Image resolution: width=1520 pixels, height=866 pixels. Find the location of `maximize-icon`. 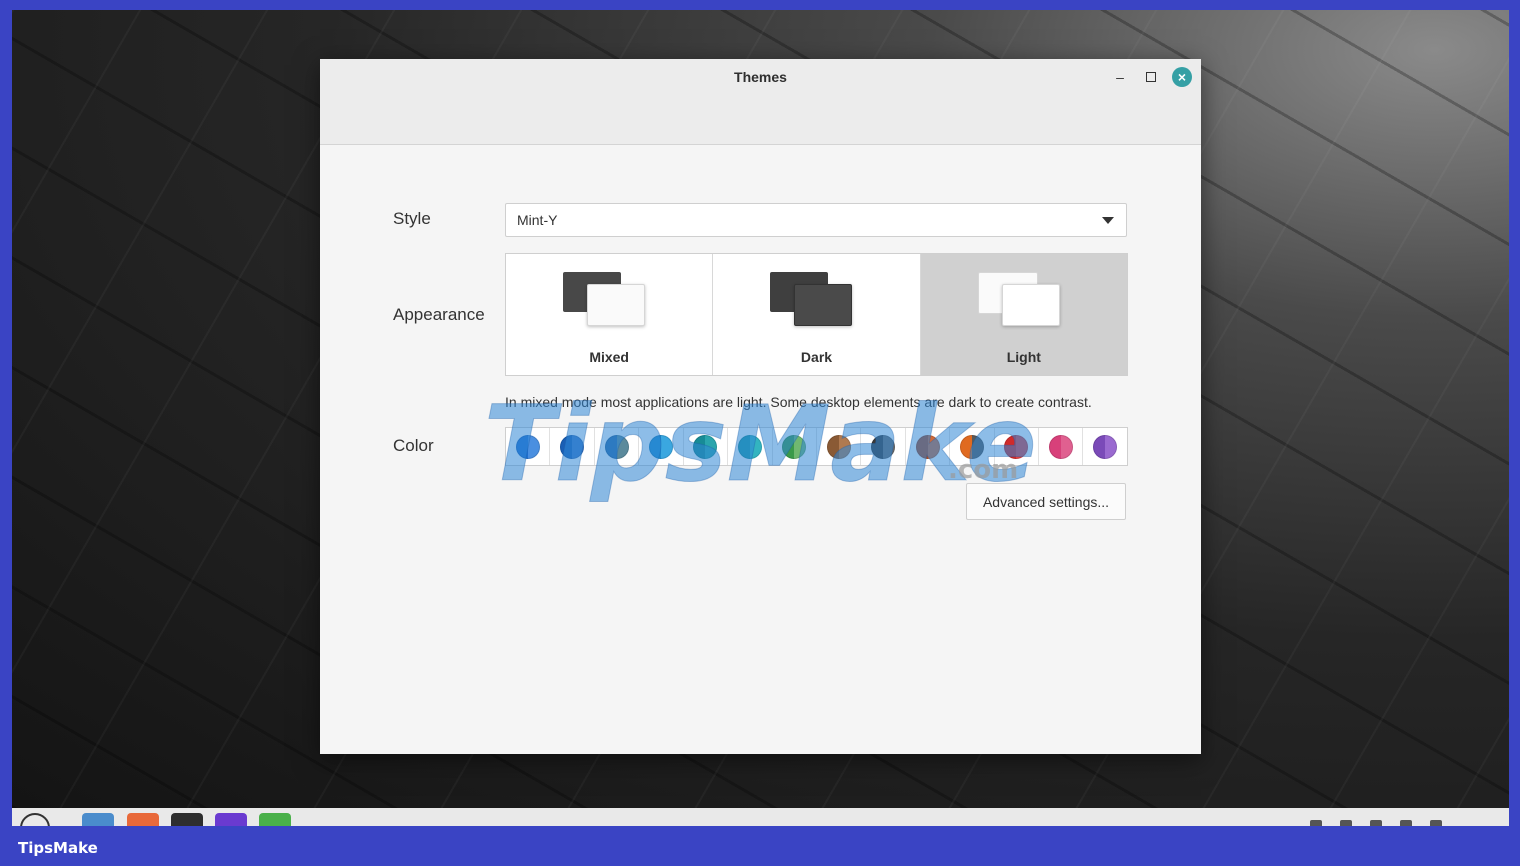

maximize-icon is located at coordinates (1151, 77).